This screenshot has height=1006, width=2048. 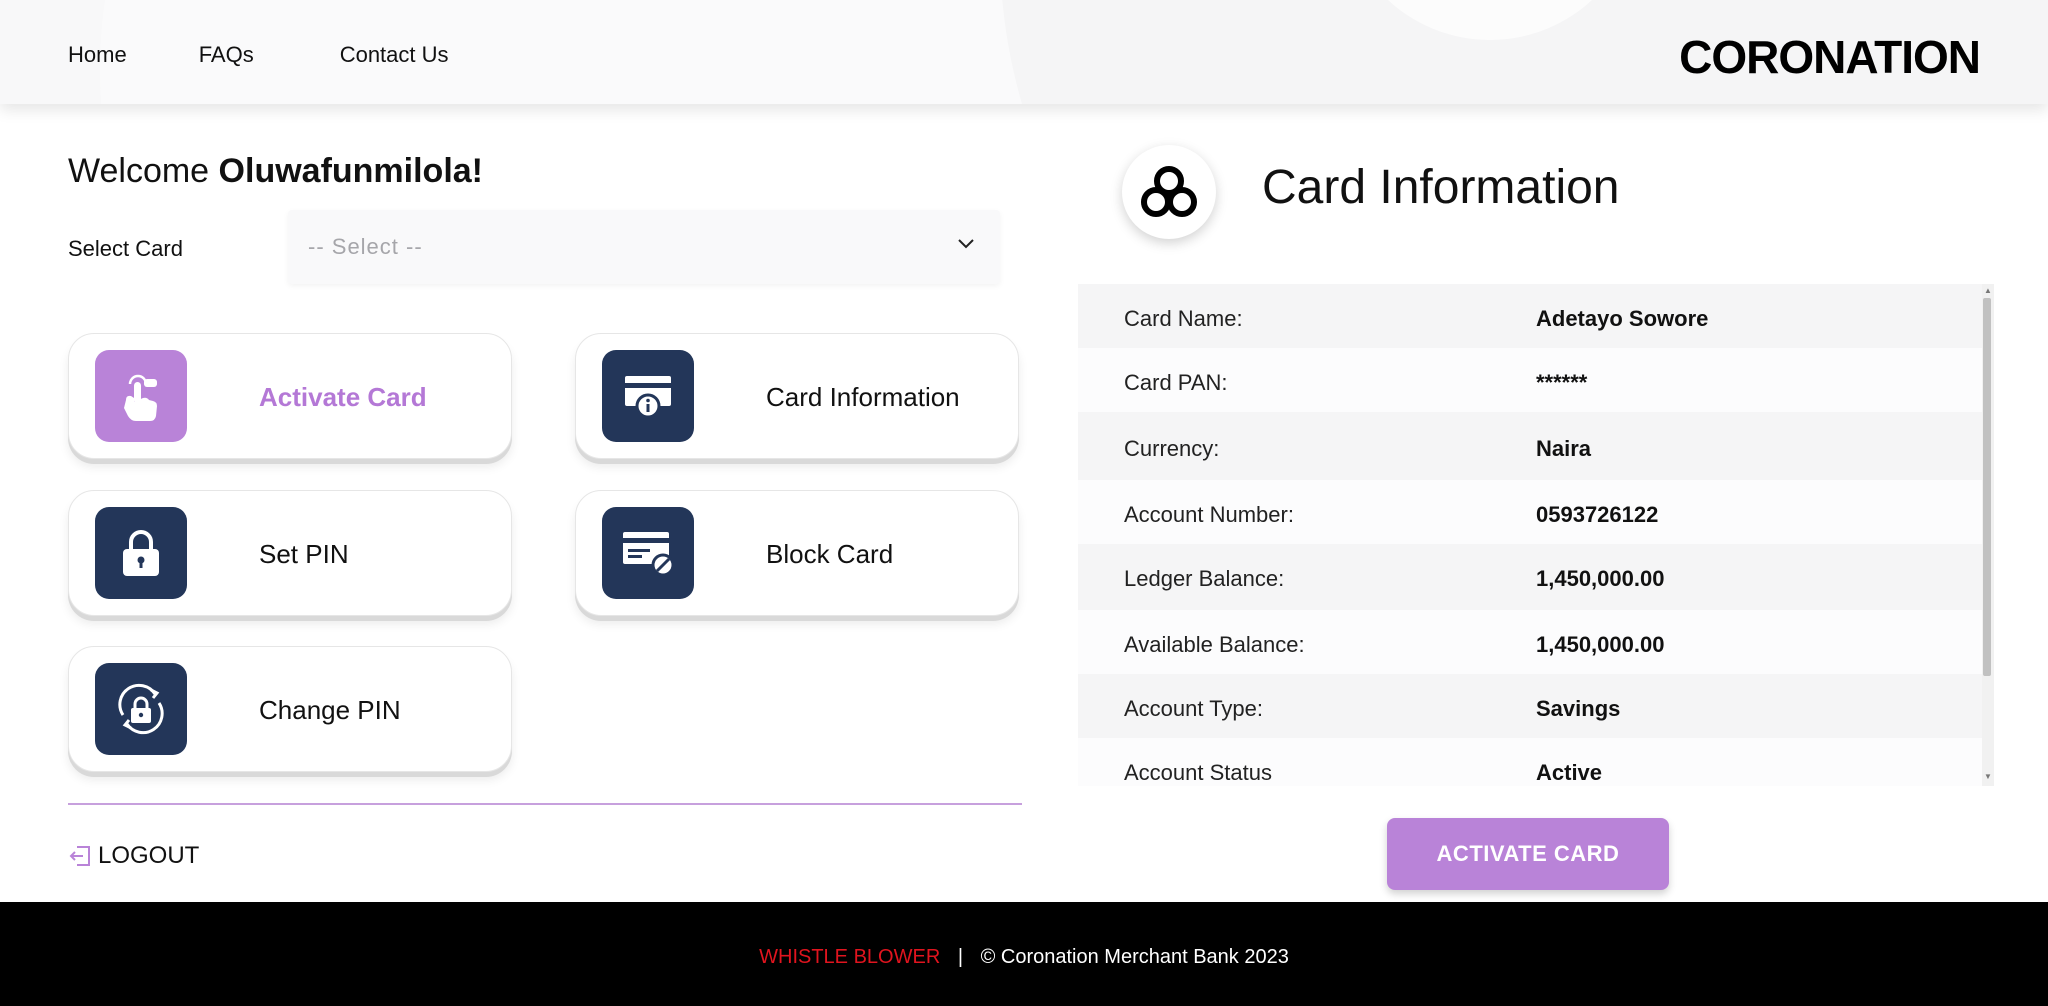 I want to click on lock-icon, so click(x=141, y=553).